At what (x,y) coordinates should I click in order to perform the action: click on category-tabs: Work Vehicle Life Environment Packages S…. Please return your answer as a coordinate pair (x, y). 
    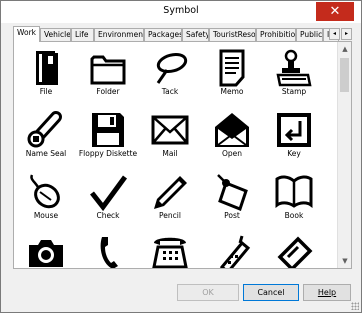
    Looking at the image, I should click on (182, 34).